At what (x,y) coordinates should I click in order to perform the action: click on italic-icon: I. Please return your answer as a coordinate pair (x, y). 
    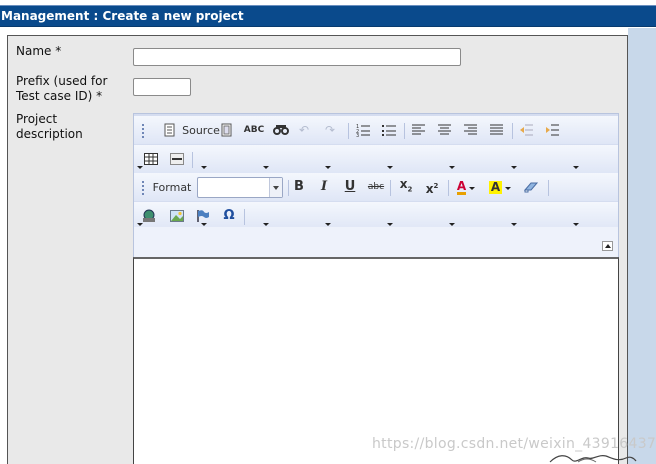
    Looking at the image, I should click on (324, 186).